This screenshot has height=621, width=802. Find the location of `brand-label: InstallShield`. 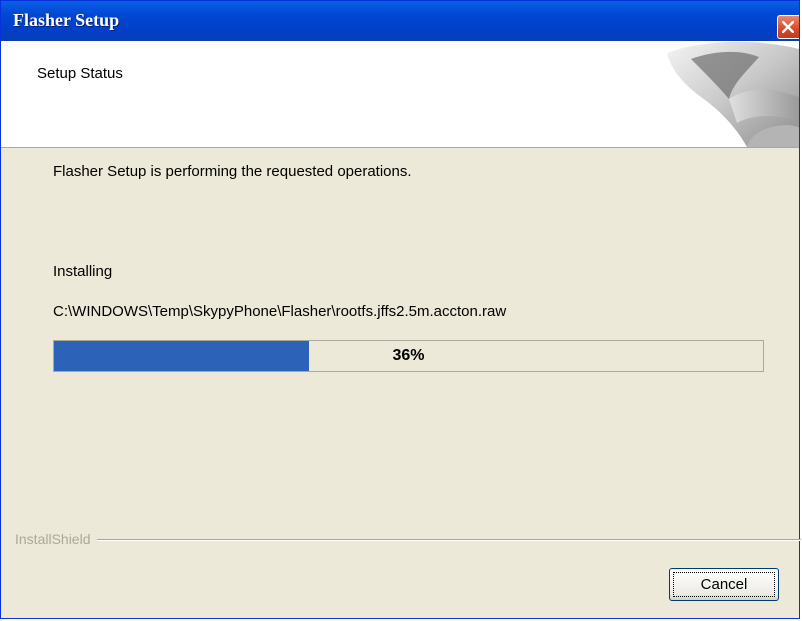

brand-label: InstallShield is located at coordinates (56, 539).